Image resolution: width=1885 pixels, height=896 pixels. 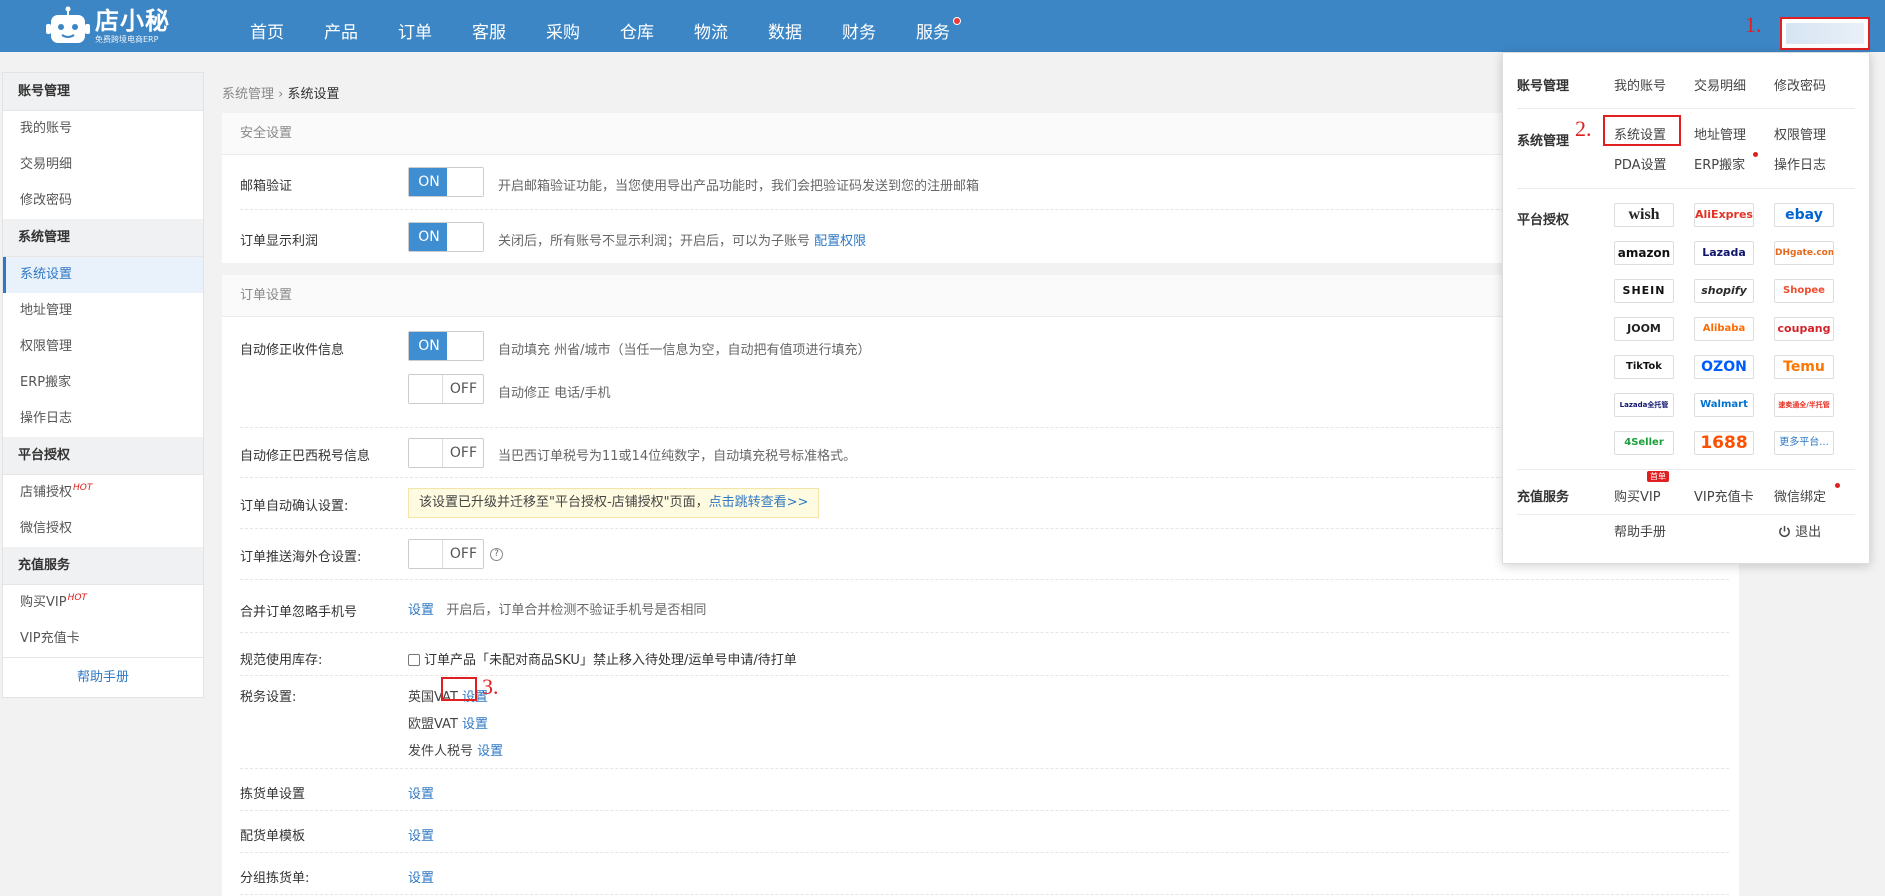 What do you see at coordinates (933, 26) in the screenshot?
I see `nav-services: 服务` at bounding box center [933, 26].